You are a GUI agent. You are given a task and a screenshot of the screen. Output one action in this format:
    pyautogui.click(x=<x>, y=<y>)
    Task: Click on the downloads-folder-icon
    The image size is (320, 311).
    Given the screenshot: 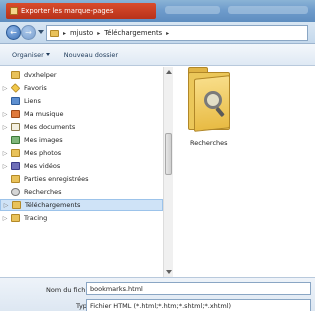 What is the action you would take?
    pyautogui.click(x=16, y=205)
    